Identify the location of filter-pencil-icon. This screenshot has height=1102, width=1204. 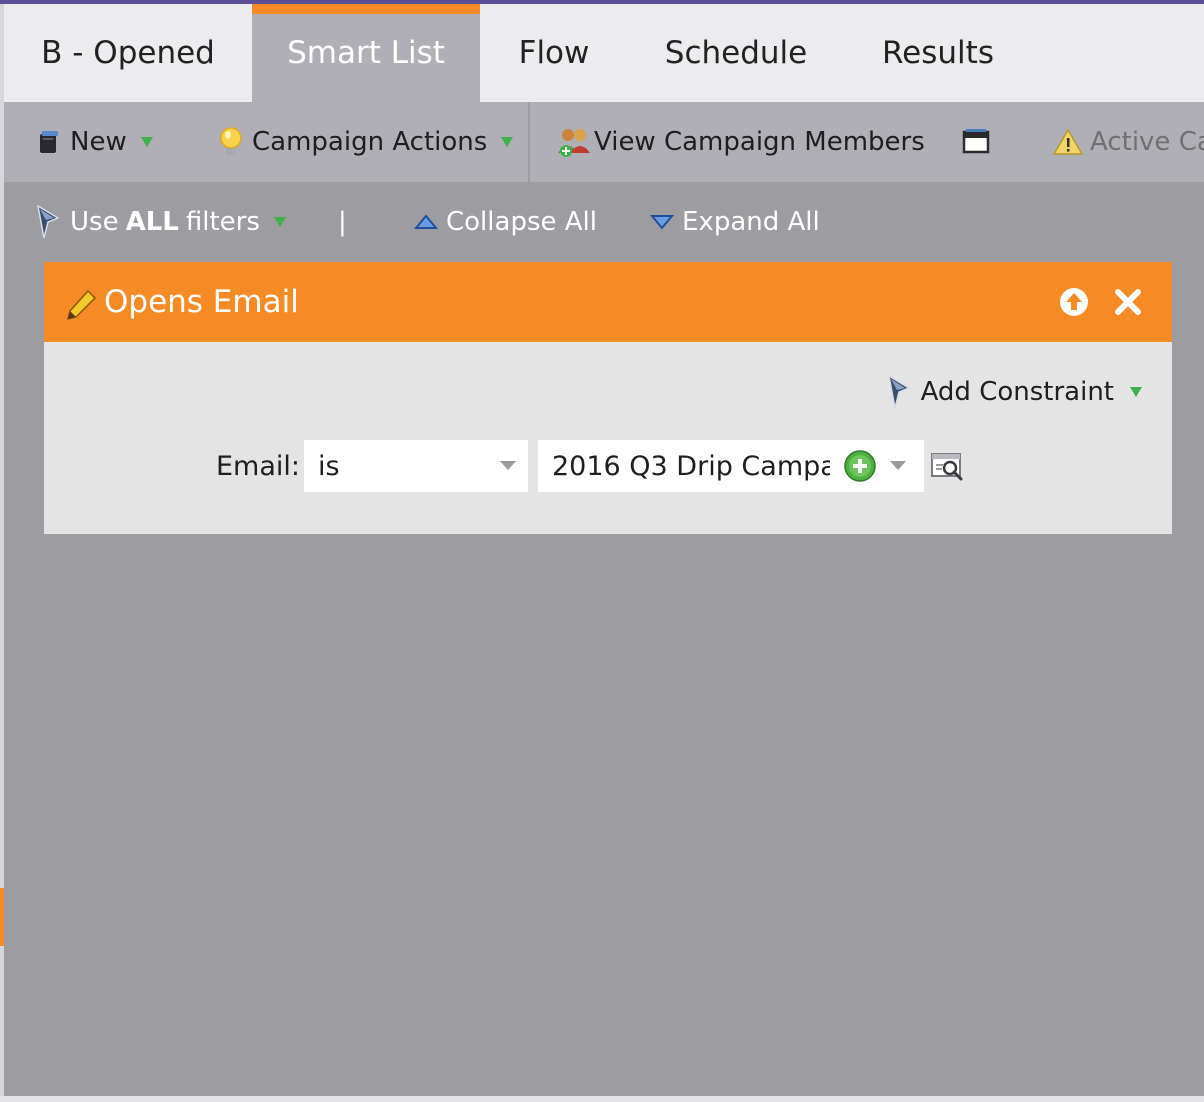
(81, 305).